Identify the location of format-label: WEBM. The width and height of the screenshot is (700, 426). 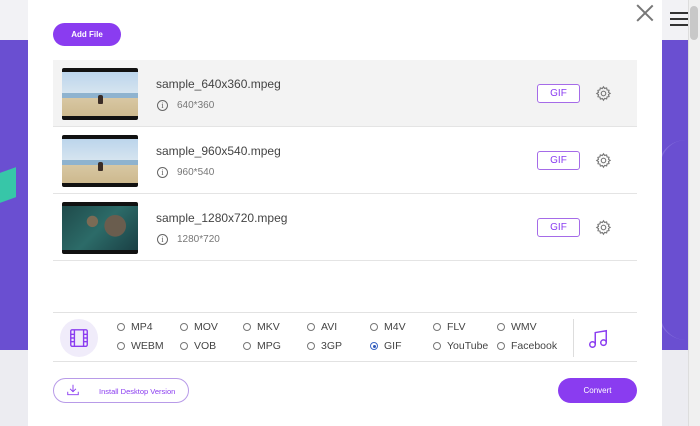
(147, 346).